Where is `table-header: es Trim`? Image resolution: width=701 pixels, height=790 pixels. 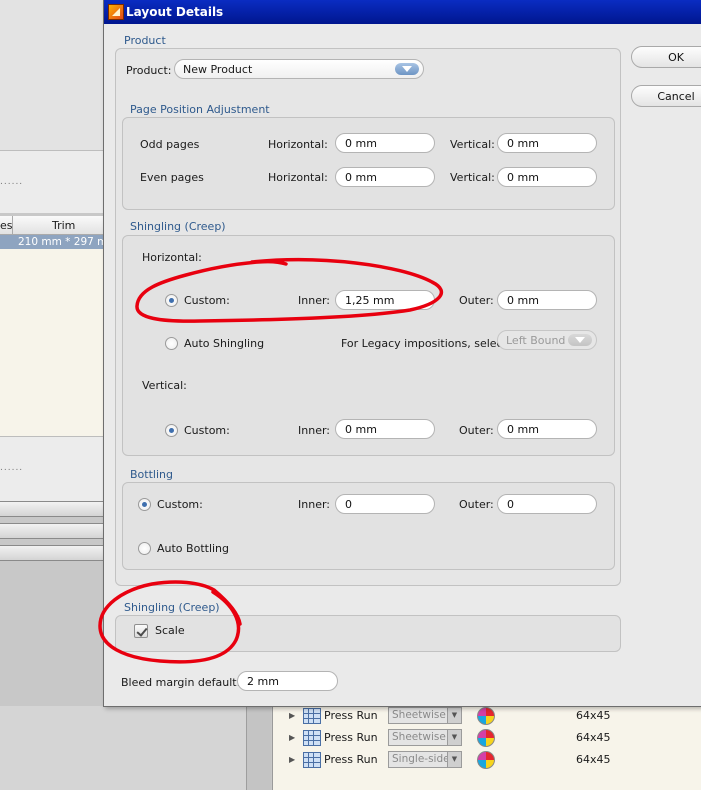 table-header: es Trim is located at coordinates (52, 225).